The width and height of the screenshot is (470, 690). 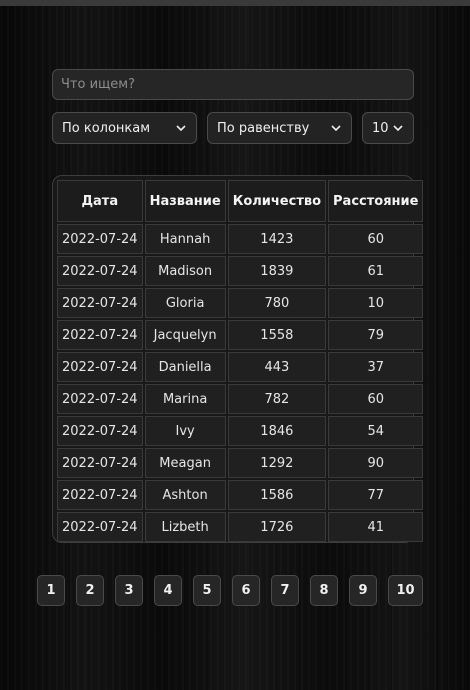 I want to click on table-row: 2022-07-24 Ashton 1586 77, so click(x=240, y=495).